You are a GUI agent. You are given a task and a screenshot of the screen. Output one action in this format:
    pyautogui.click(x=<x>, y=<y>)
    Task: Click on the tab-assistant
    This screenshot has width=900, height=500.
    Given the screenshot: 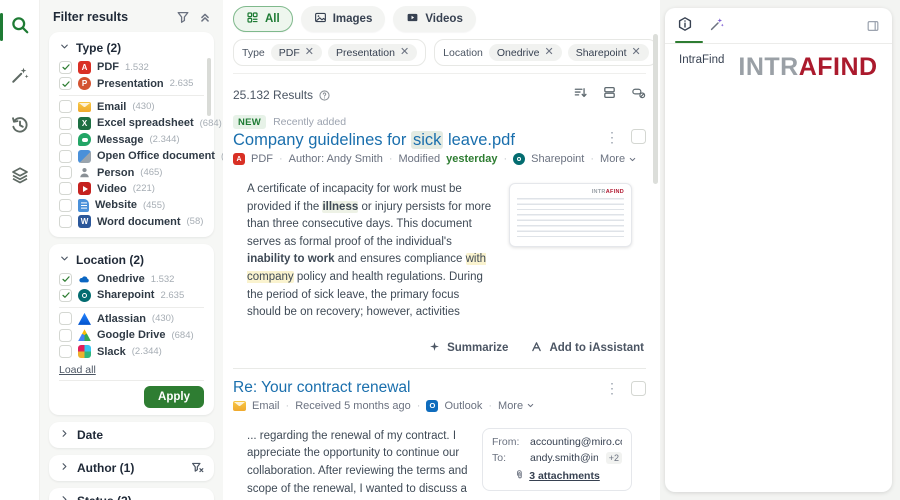 What is the action you would take?
    pyautogui.click(x=717, y=30)
    